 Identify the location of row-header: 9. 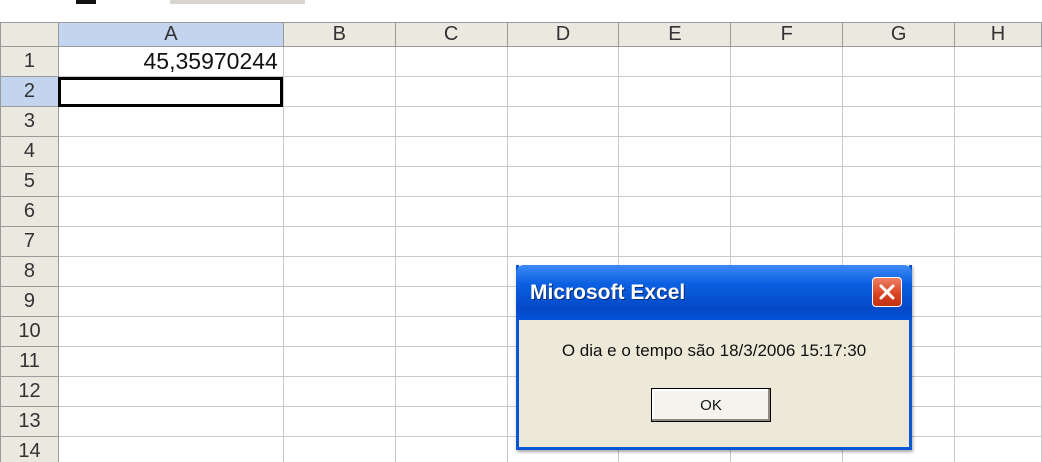
(29, 301).